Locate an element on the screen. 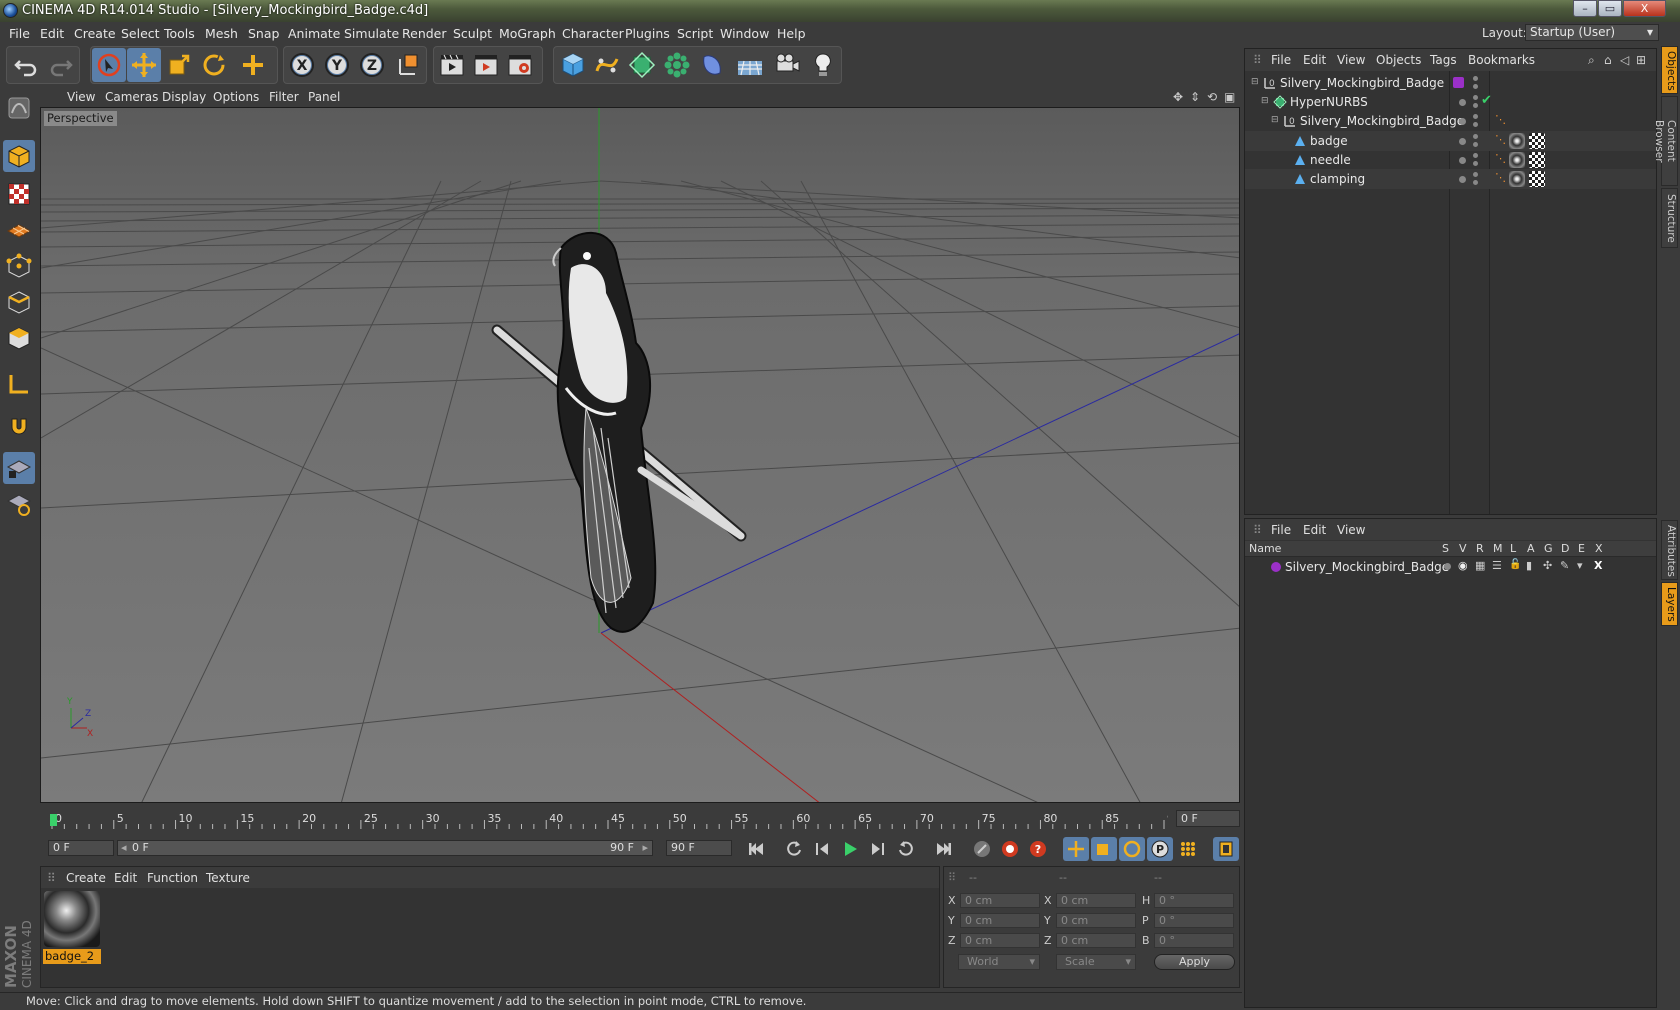  render-icon: ▦ is located at coordinates (1480, 565).